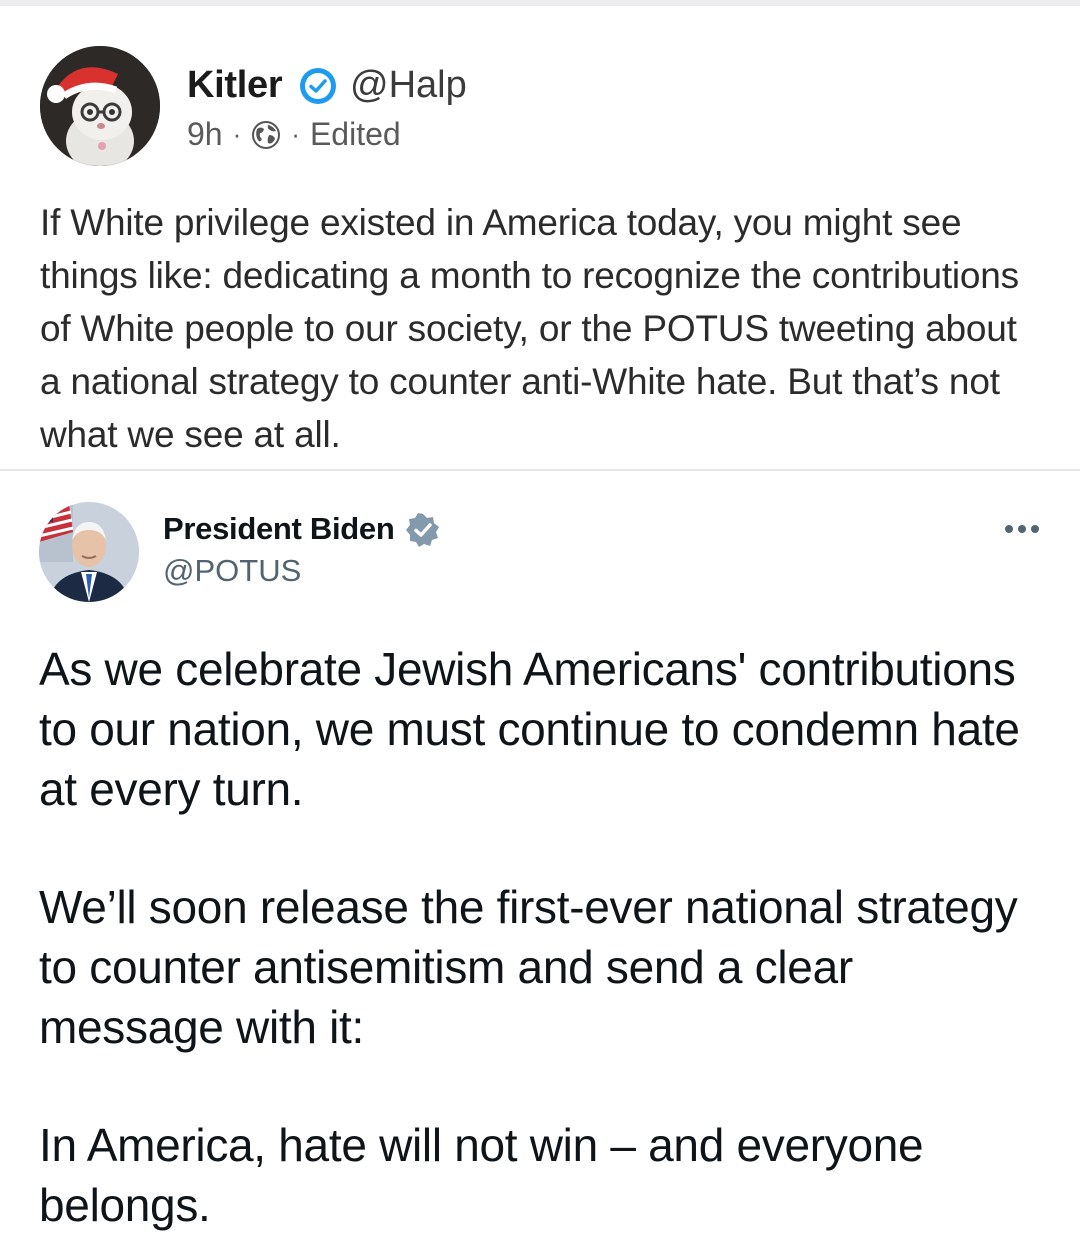 This screenshot has width=1080, height=1250. What do you see at coordinates (422, 530) in the screenshot?
I see `government-verified-badge-icon` at bounding box center [422, 530].